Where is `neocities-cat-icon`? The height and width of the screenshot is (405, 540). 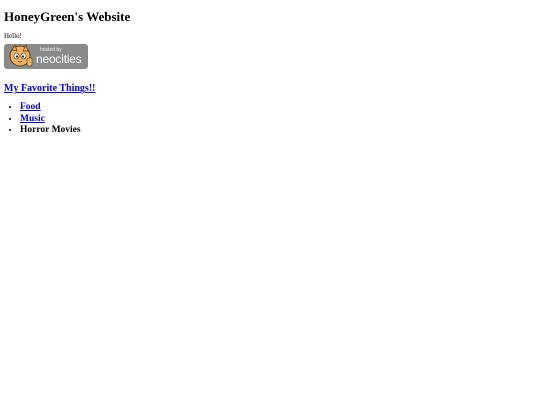
neocities-cat-icon is located at coordinates (21, 56).